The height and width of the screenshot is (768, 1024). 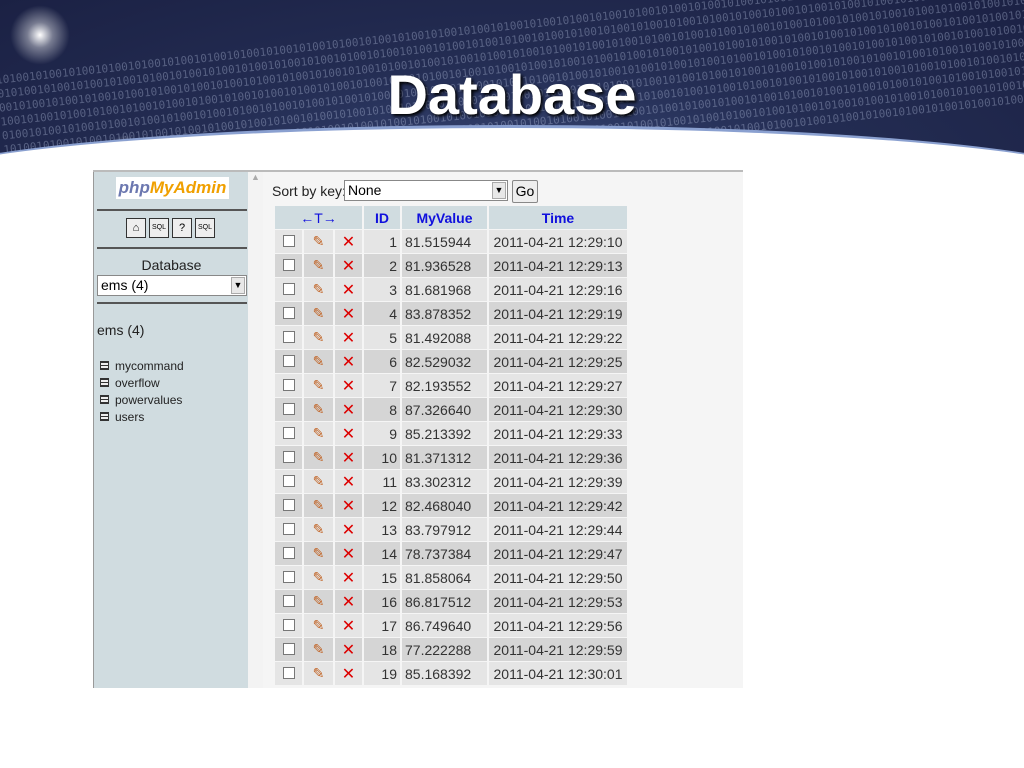 What do you see at coordinates (451, 361) in the screenshot?
I see `table-row: ✎ ✕ 6 82.529032 2011-04-21 12:29:25` at bounding box center [451, 361].